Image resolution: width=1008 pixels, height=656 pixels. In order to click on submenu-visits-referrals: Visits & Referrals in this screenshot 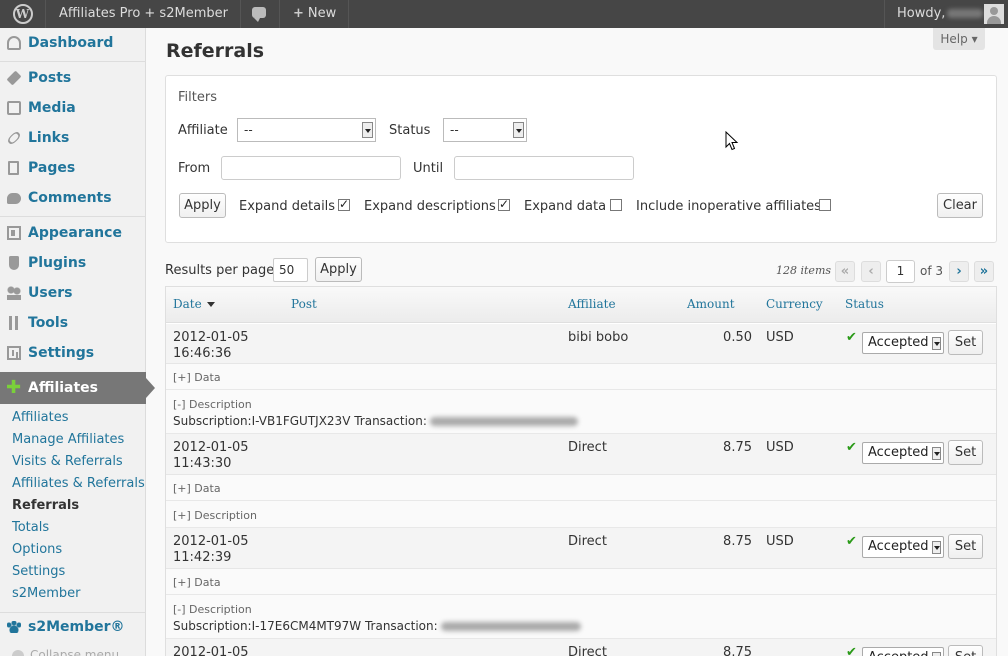, I will do `click(67, 462)`.